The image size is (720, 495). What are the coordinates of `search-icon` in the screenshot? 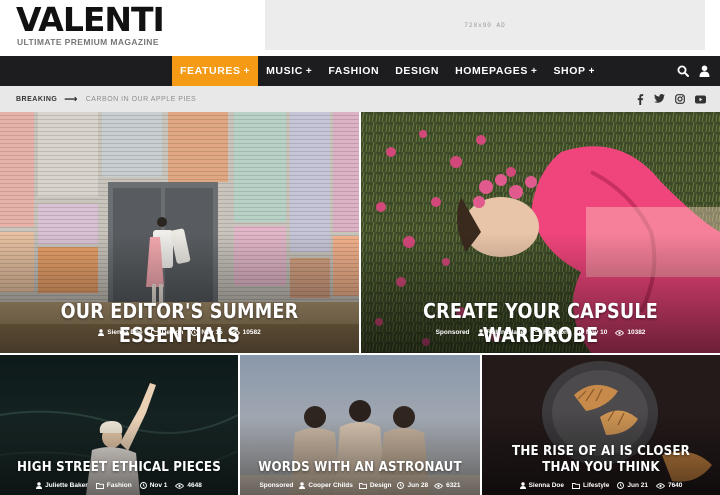 It's located at (683, 71).